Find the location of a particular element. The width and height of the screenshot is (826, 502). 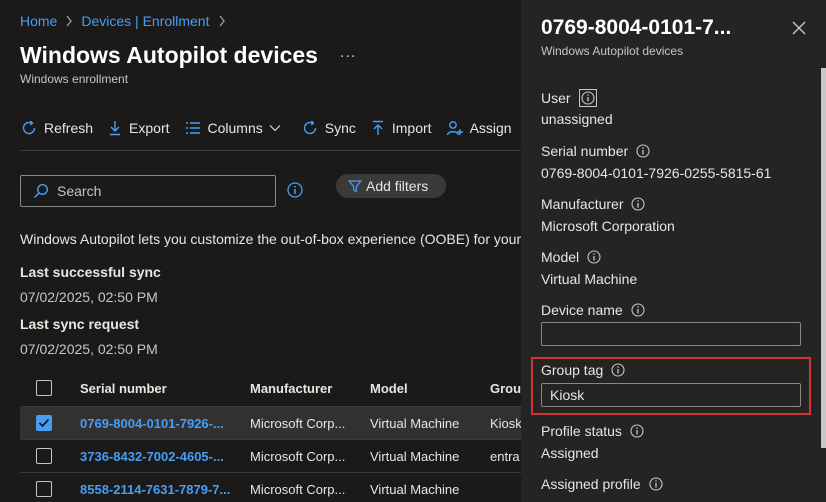

chevron-down-icon is located at coordinates (278, 128).